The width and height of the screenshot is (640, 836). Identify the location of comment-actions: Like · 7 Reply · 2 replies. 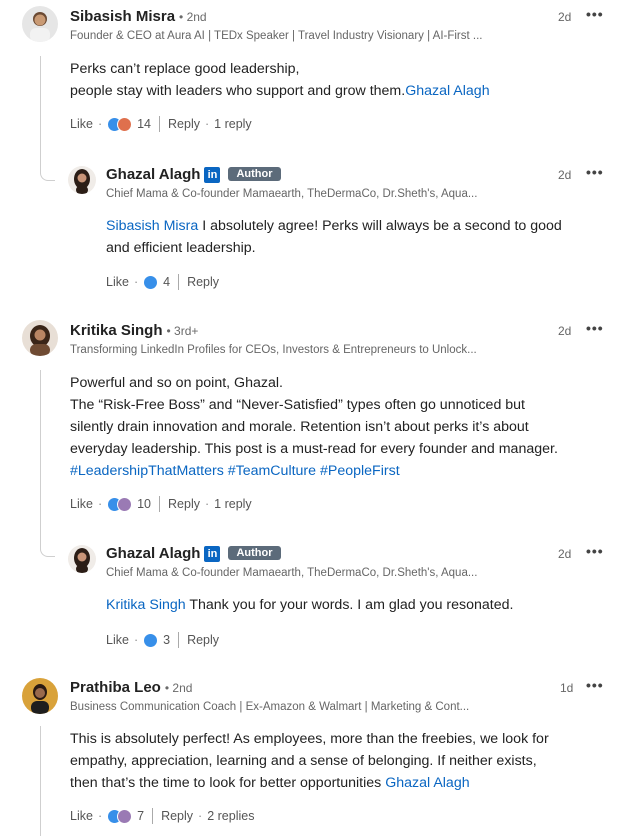
(162, 816).